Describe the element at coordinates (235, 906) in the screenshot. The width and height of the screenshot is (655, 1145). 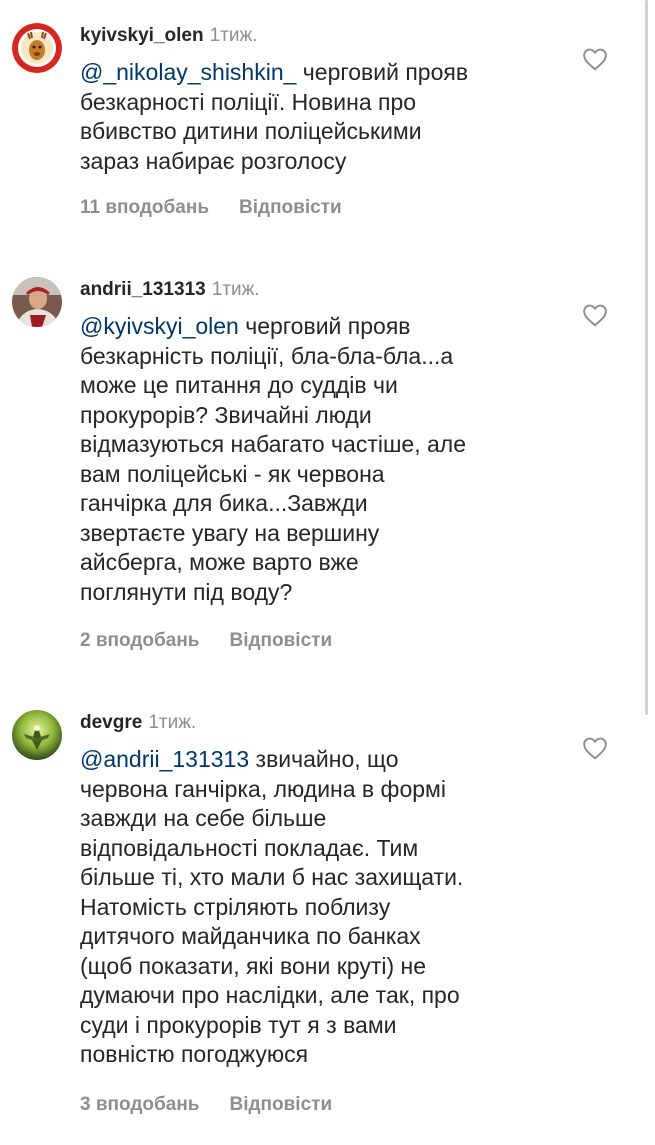
I see `comment-line: Натомість стріляють поблизу` at that location.